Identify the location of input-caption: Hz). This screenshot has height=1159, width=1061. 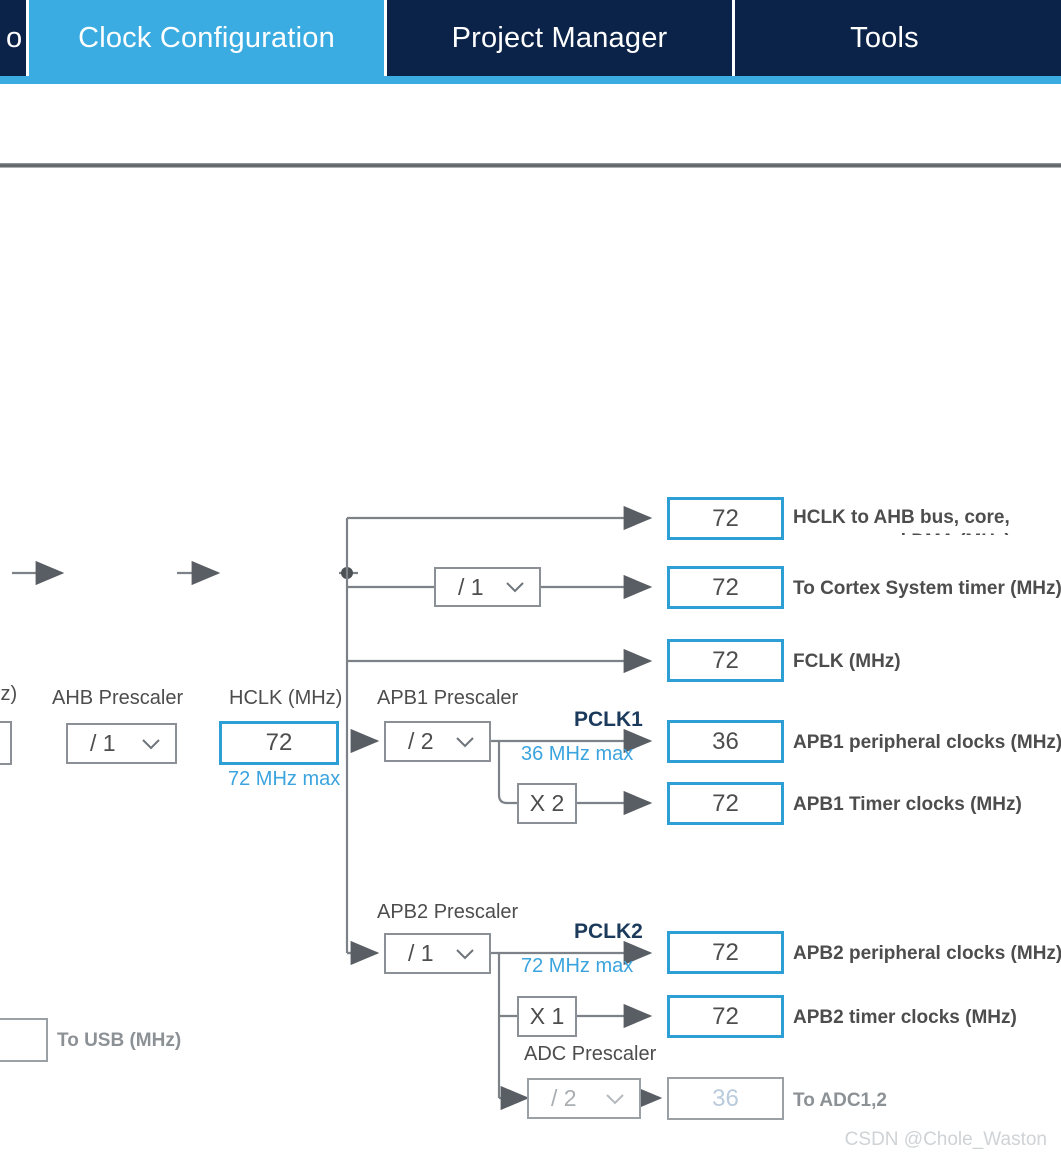
(9, 694).